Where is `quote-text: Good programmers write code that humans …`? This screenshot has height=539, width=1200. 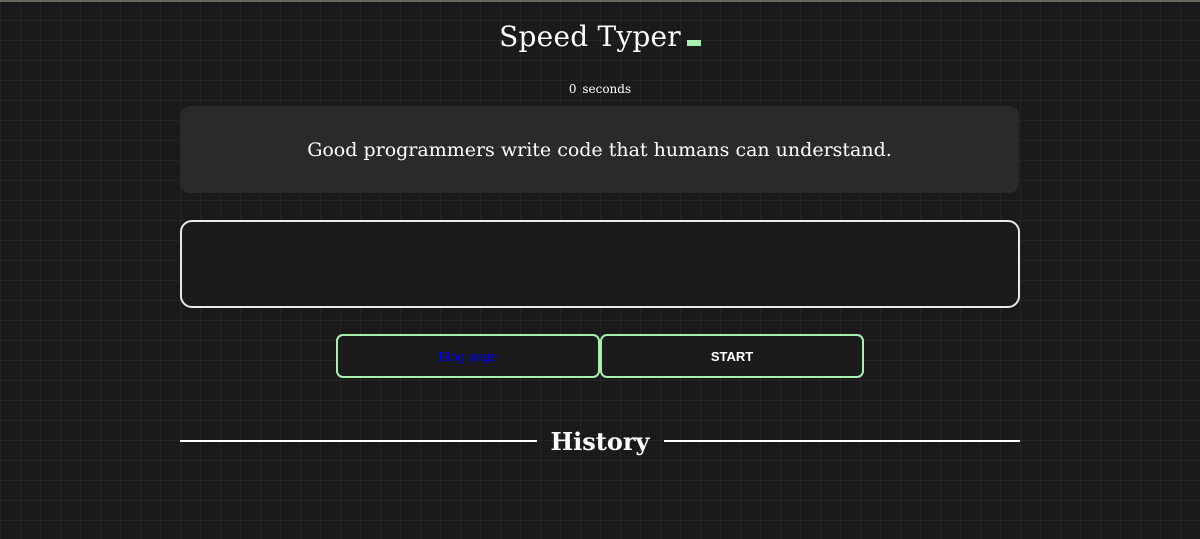
quote-text: Good programmers write code that humans … is located at coordinates (599, 149).